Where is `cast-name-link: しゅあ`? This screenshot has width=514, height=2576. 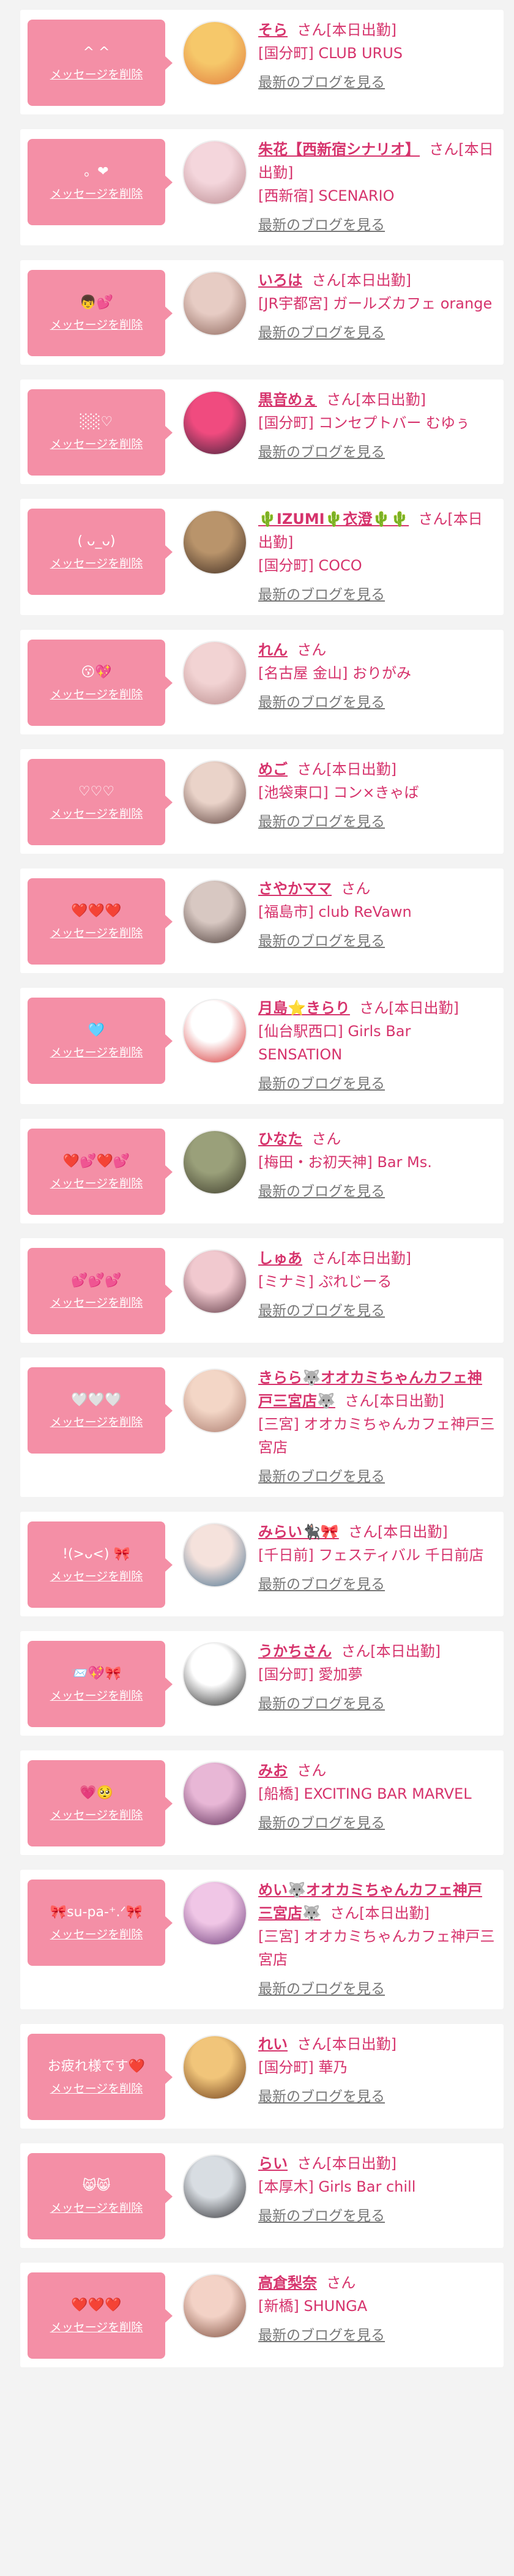 cast-name-link: しゅあ is located at coordinates (280, 1258).